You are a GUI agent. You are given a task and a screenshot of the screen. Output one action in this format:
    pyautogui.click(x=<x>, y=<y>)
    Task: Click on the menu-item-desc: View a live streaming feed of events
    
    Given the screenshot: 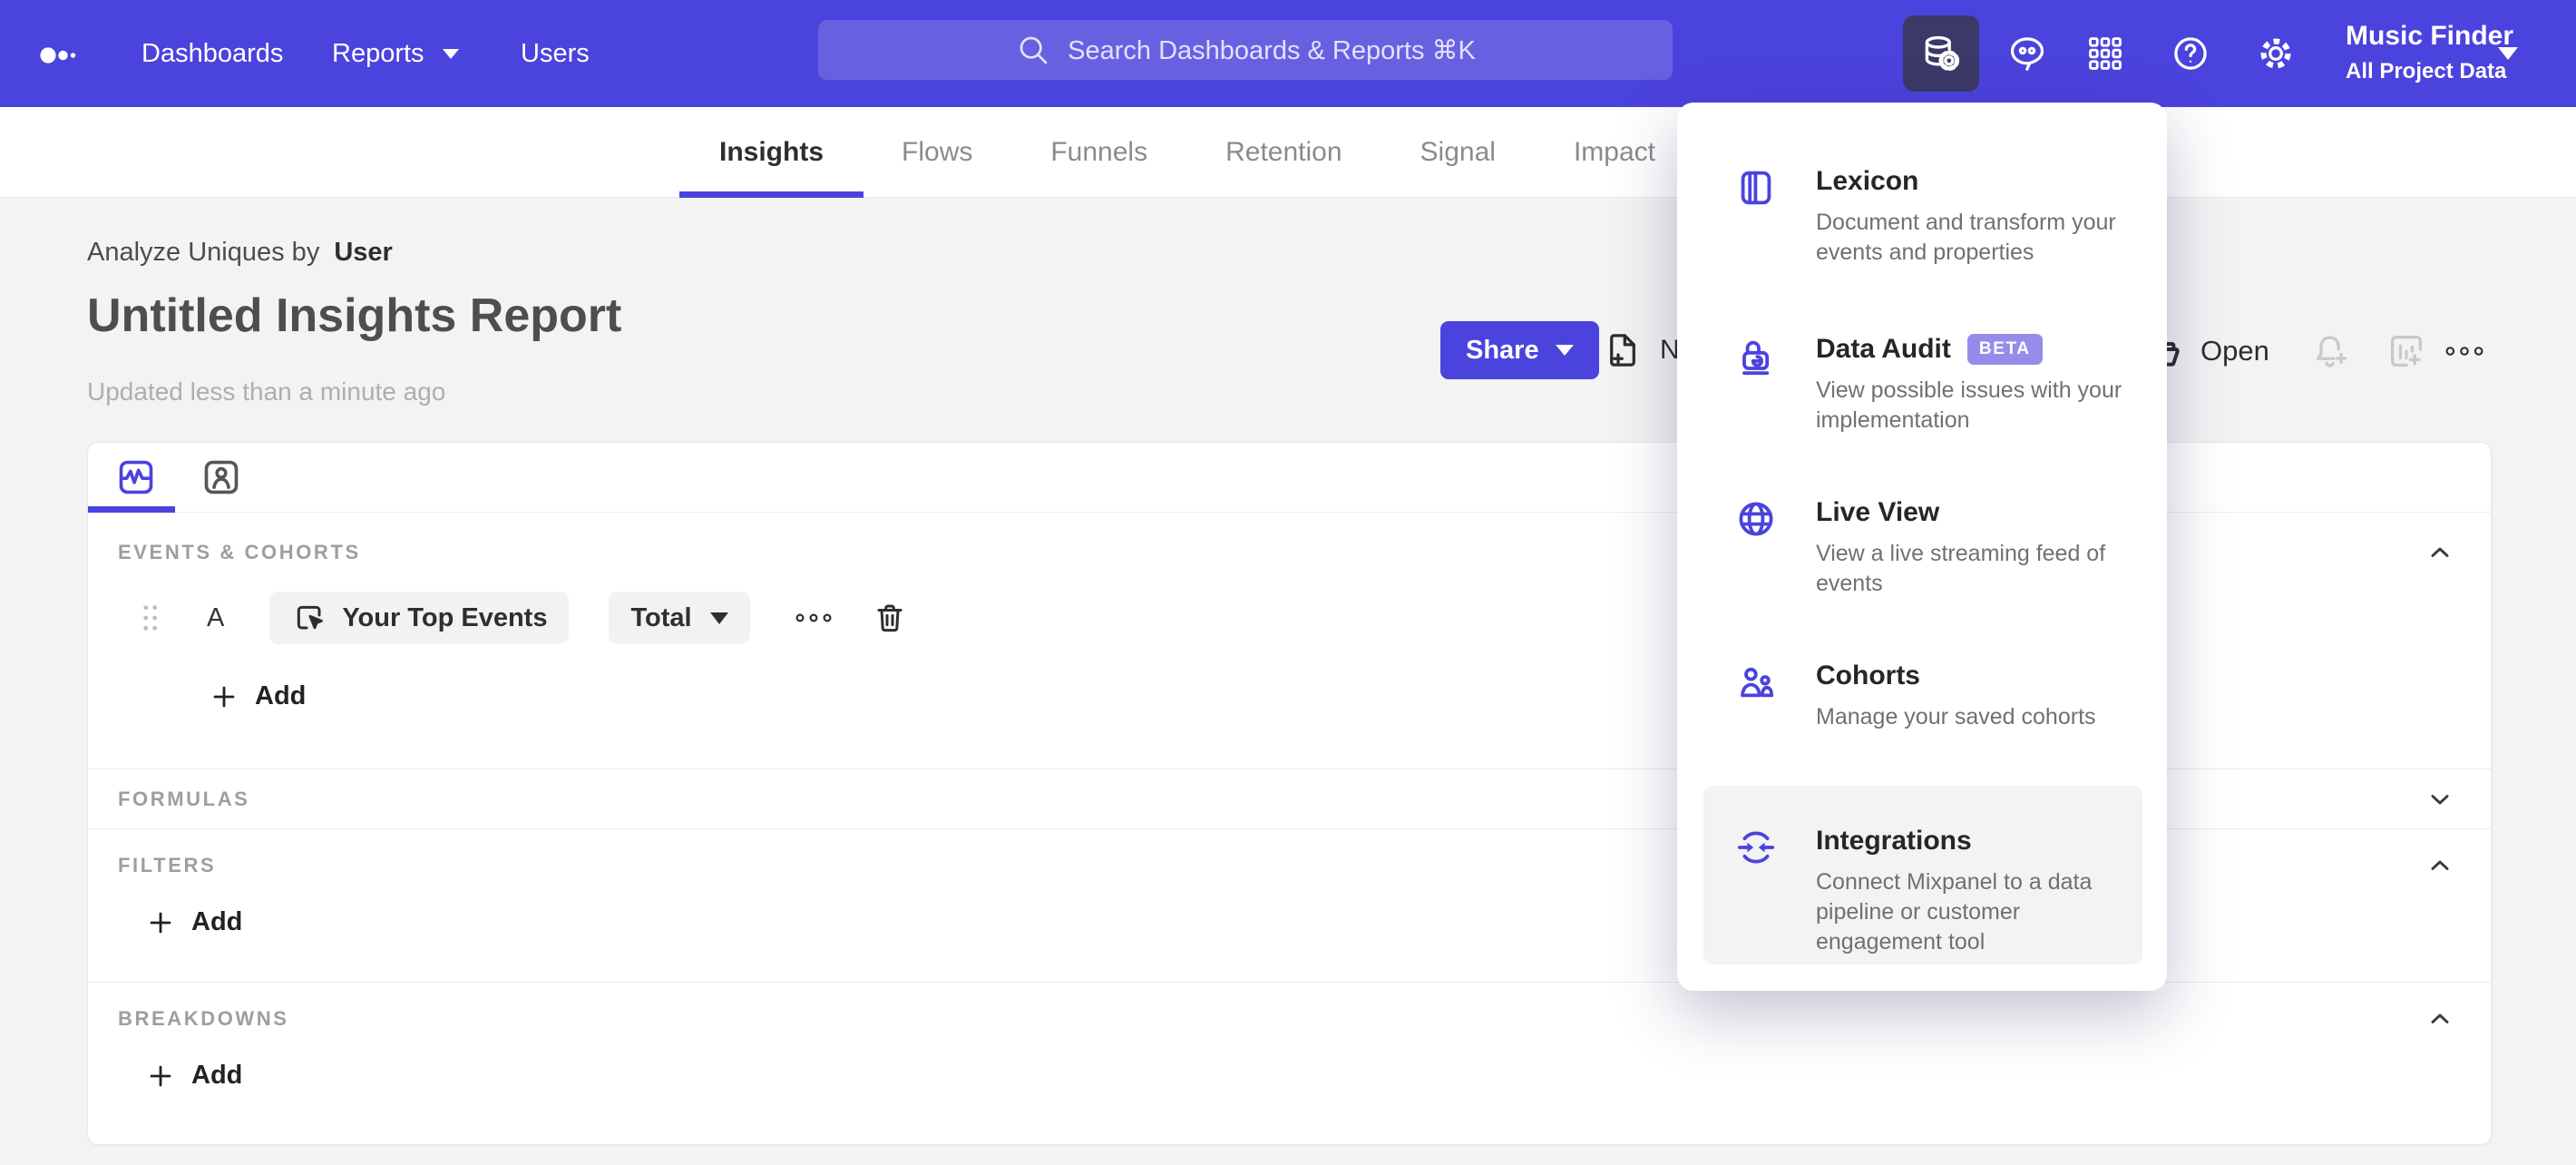 What is the action you would take?
    pyautogui.click(x=1961, y=568)
    